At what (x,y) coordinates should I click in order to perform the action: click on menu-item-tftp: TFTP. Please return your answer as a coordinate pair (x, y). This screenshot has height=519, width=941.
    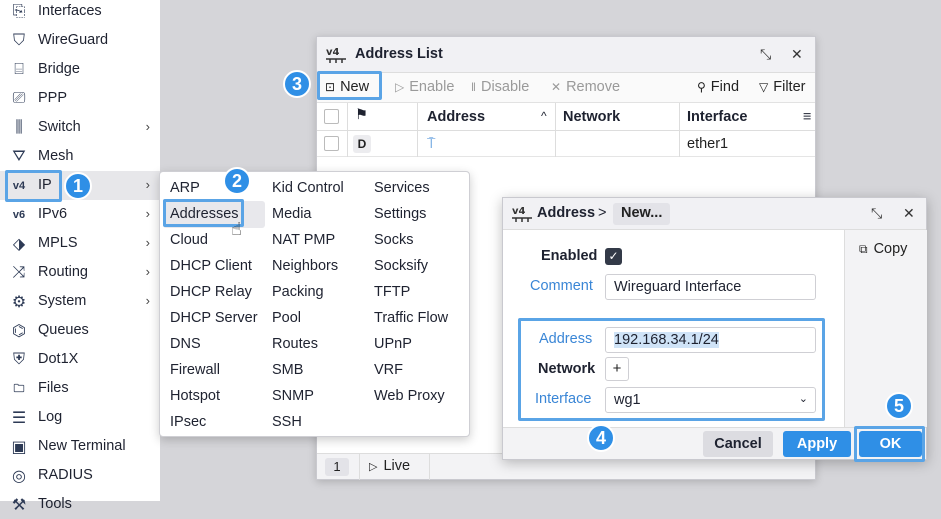
    Looking at the image, I should click on (392, 292).